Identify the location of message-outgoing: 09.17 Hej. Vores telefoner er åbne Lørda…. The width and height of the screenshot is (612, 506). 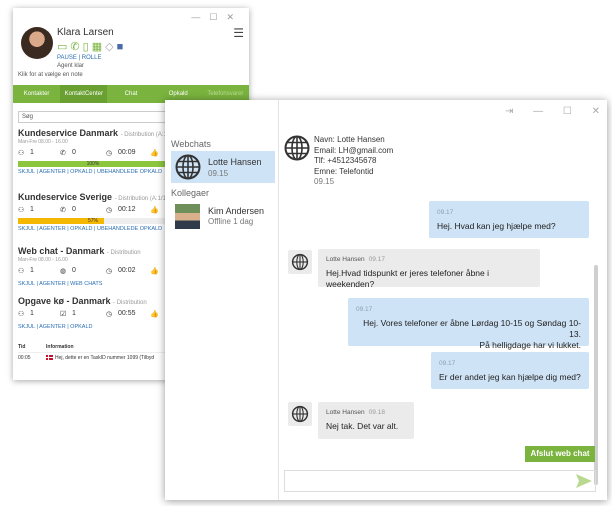
(468, 324).